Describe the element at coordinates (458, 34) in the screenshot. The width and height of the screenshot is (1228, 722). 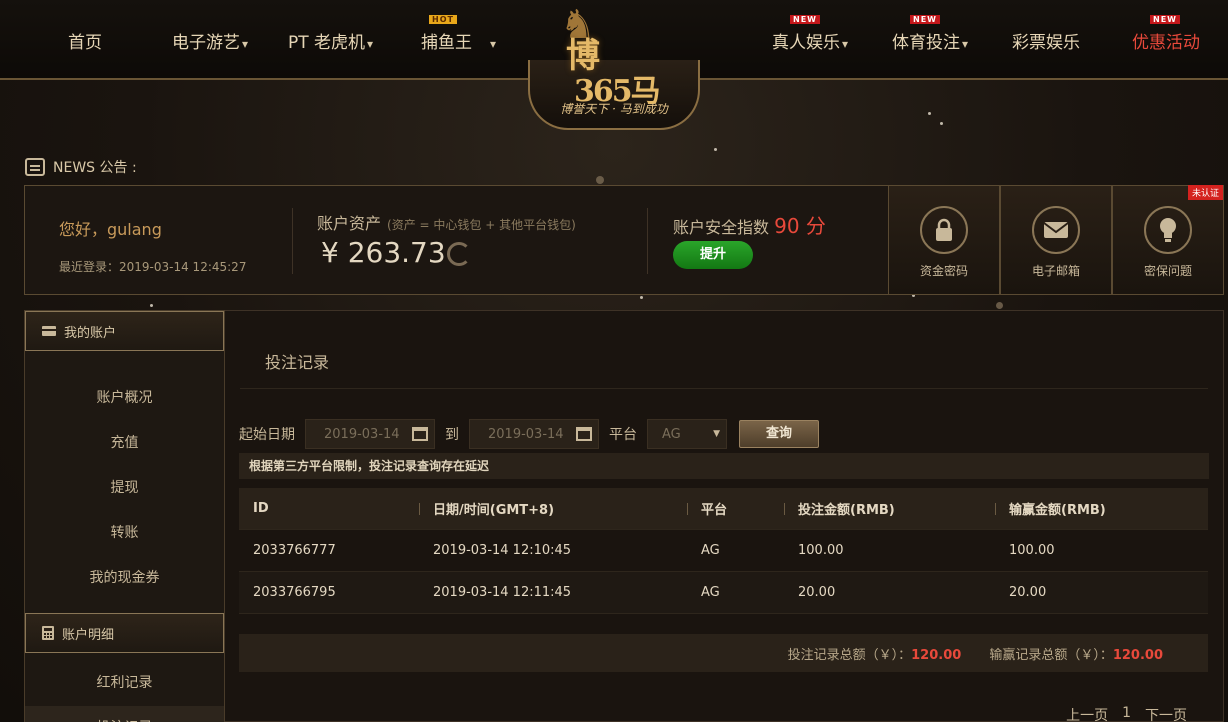
I see `nav-fishing: HOT 捕鱼王 ▾` at that location.